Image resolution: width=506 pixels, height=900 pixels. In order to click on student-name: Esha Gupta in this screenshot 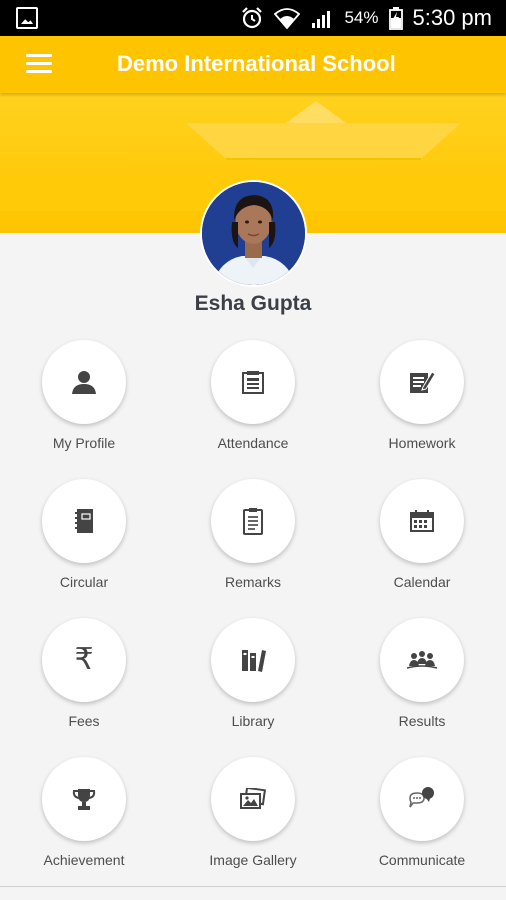, I will do `click(253, 303)`.